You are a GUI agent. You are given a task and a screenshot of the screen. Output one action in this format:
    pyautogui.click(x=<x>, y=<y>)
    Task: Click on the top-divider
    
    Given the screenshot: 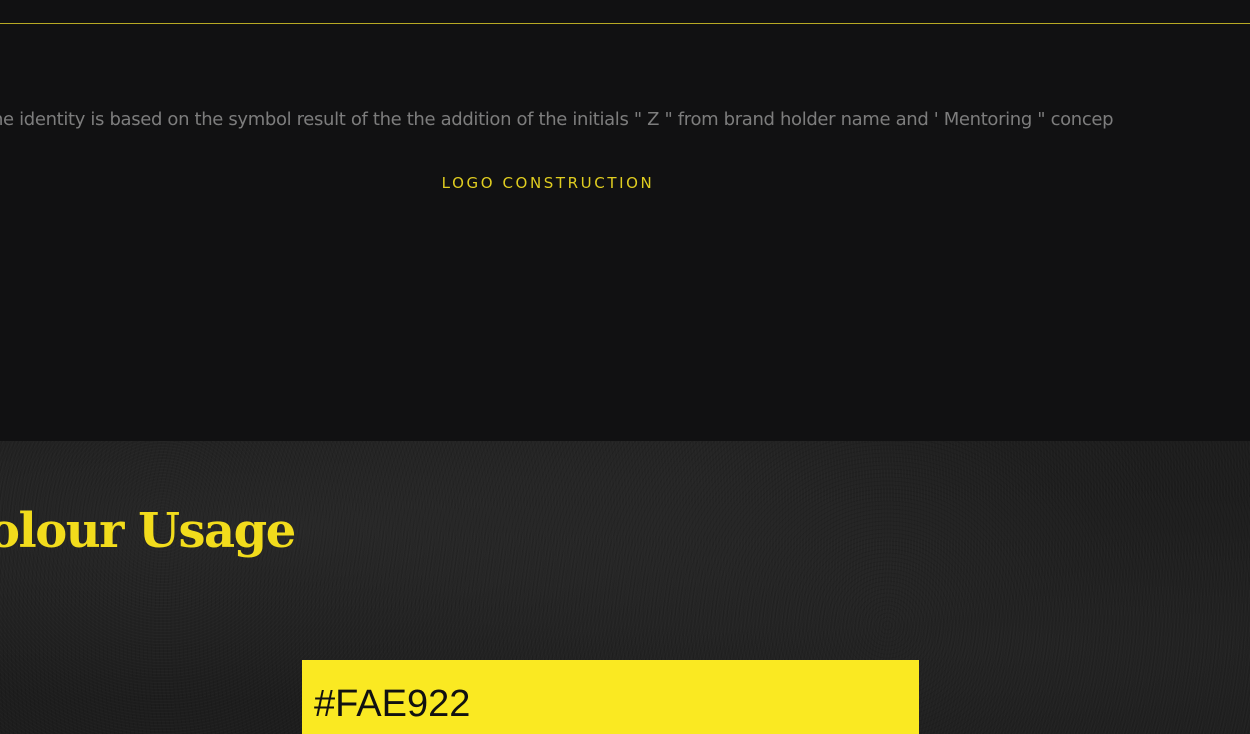 What is the action you would take?
    pyautogui.click(x=625, y=23)
    